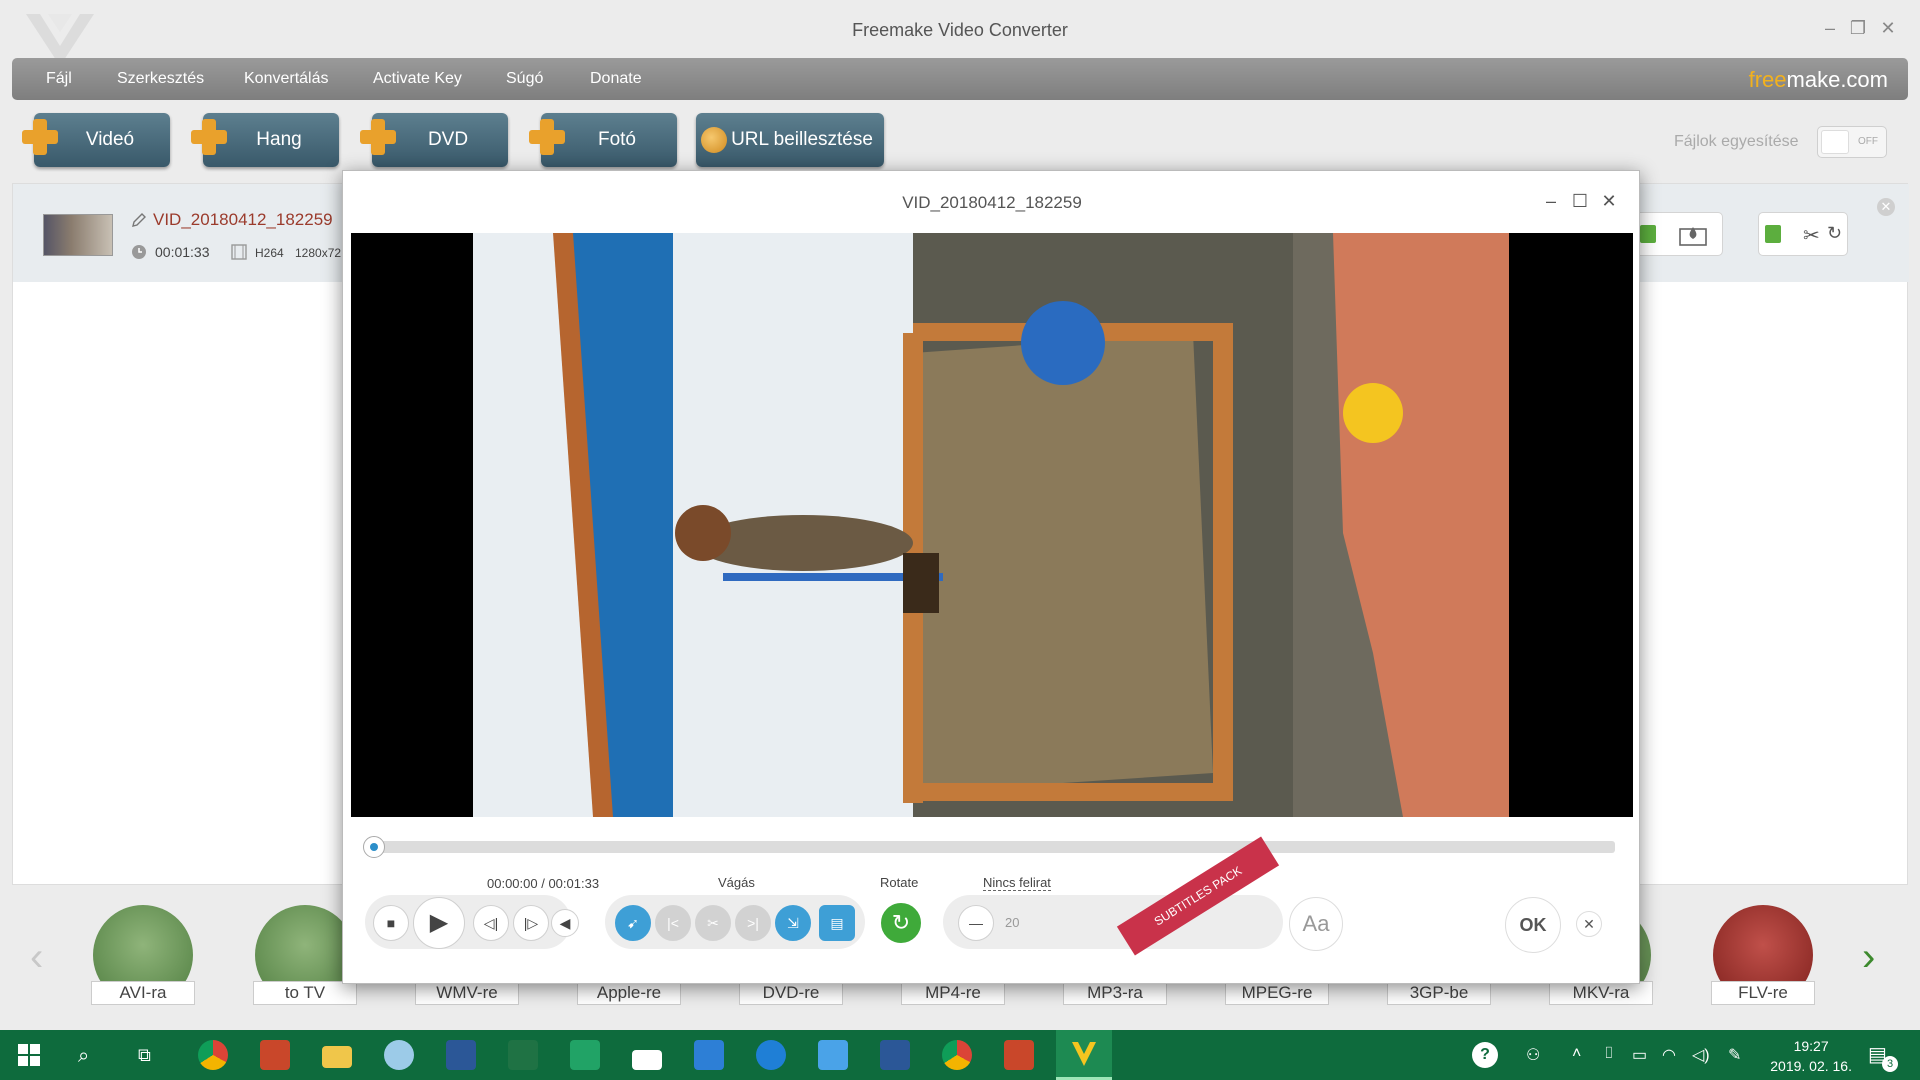  I want to click on rotate-icon: ↻, so click(901, 923).